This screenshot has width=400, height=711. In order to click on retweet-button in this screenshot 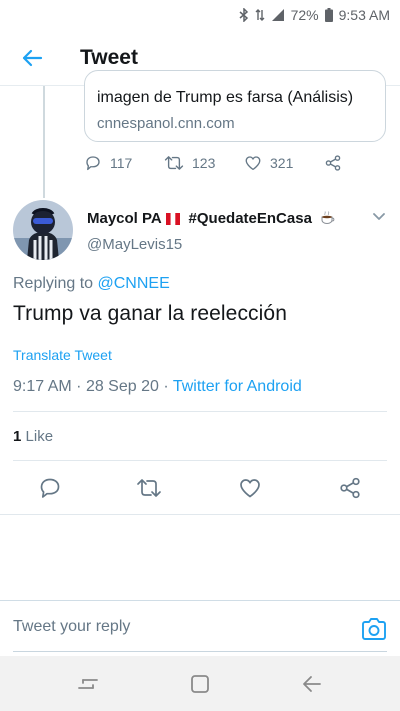, I will do `click(149, 488)`.